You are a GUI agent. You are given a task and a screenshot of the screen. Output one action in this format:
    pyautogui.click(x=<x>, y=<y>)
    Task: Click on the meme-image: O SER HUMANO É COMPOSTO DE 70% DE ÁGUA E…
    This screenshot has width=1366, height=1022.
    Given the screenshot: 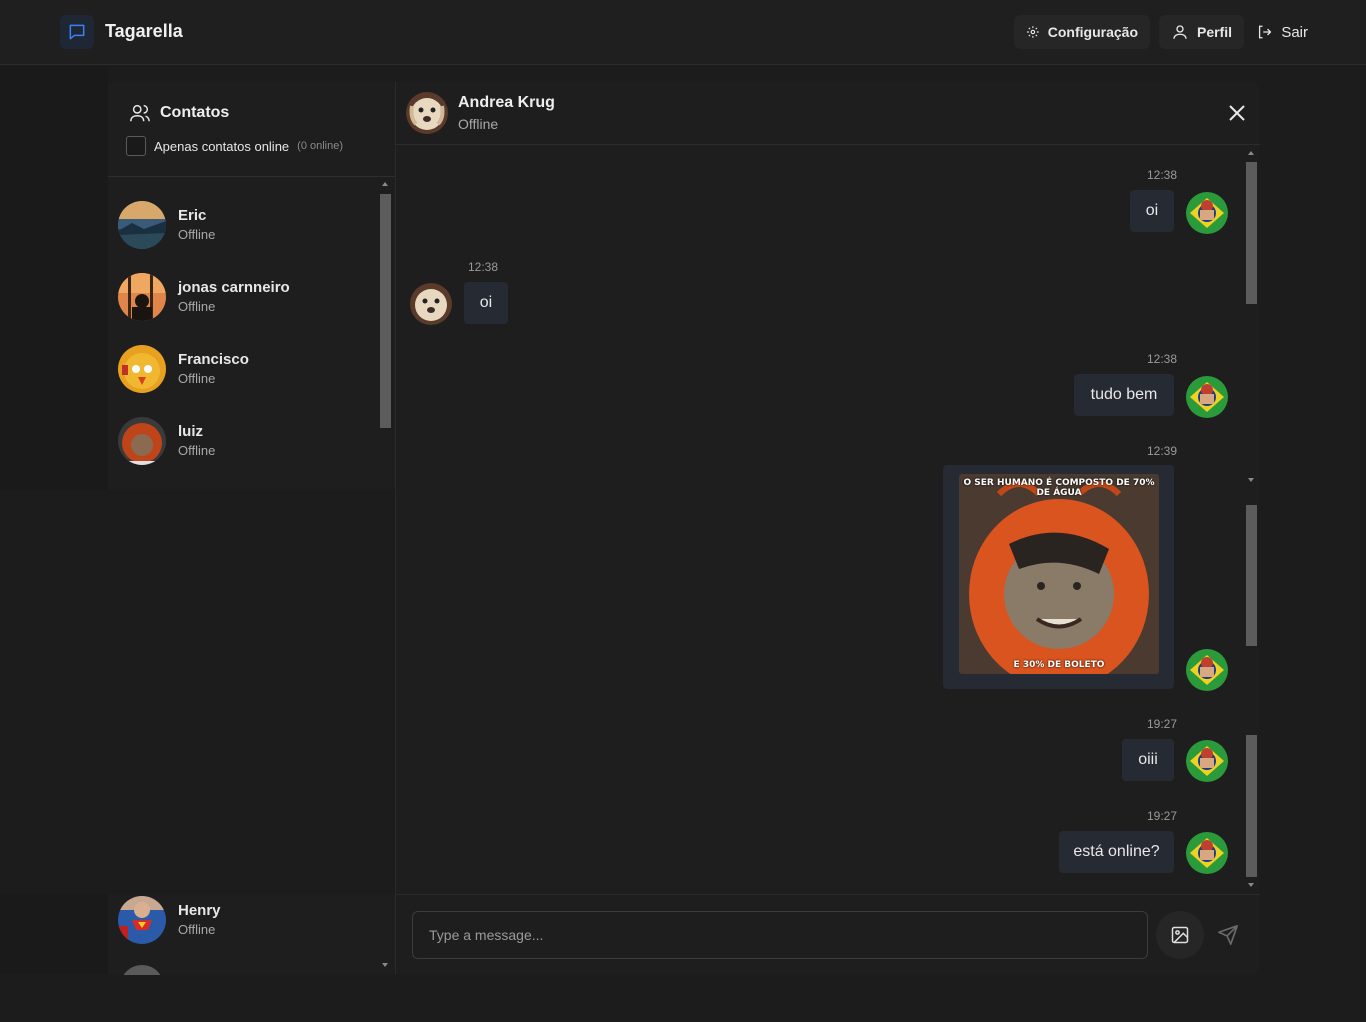 What is the action you would take?
    pyautogui.click(x=1059, y=574)
    